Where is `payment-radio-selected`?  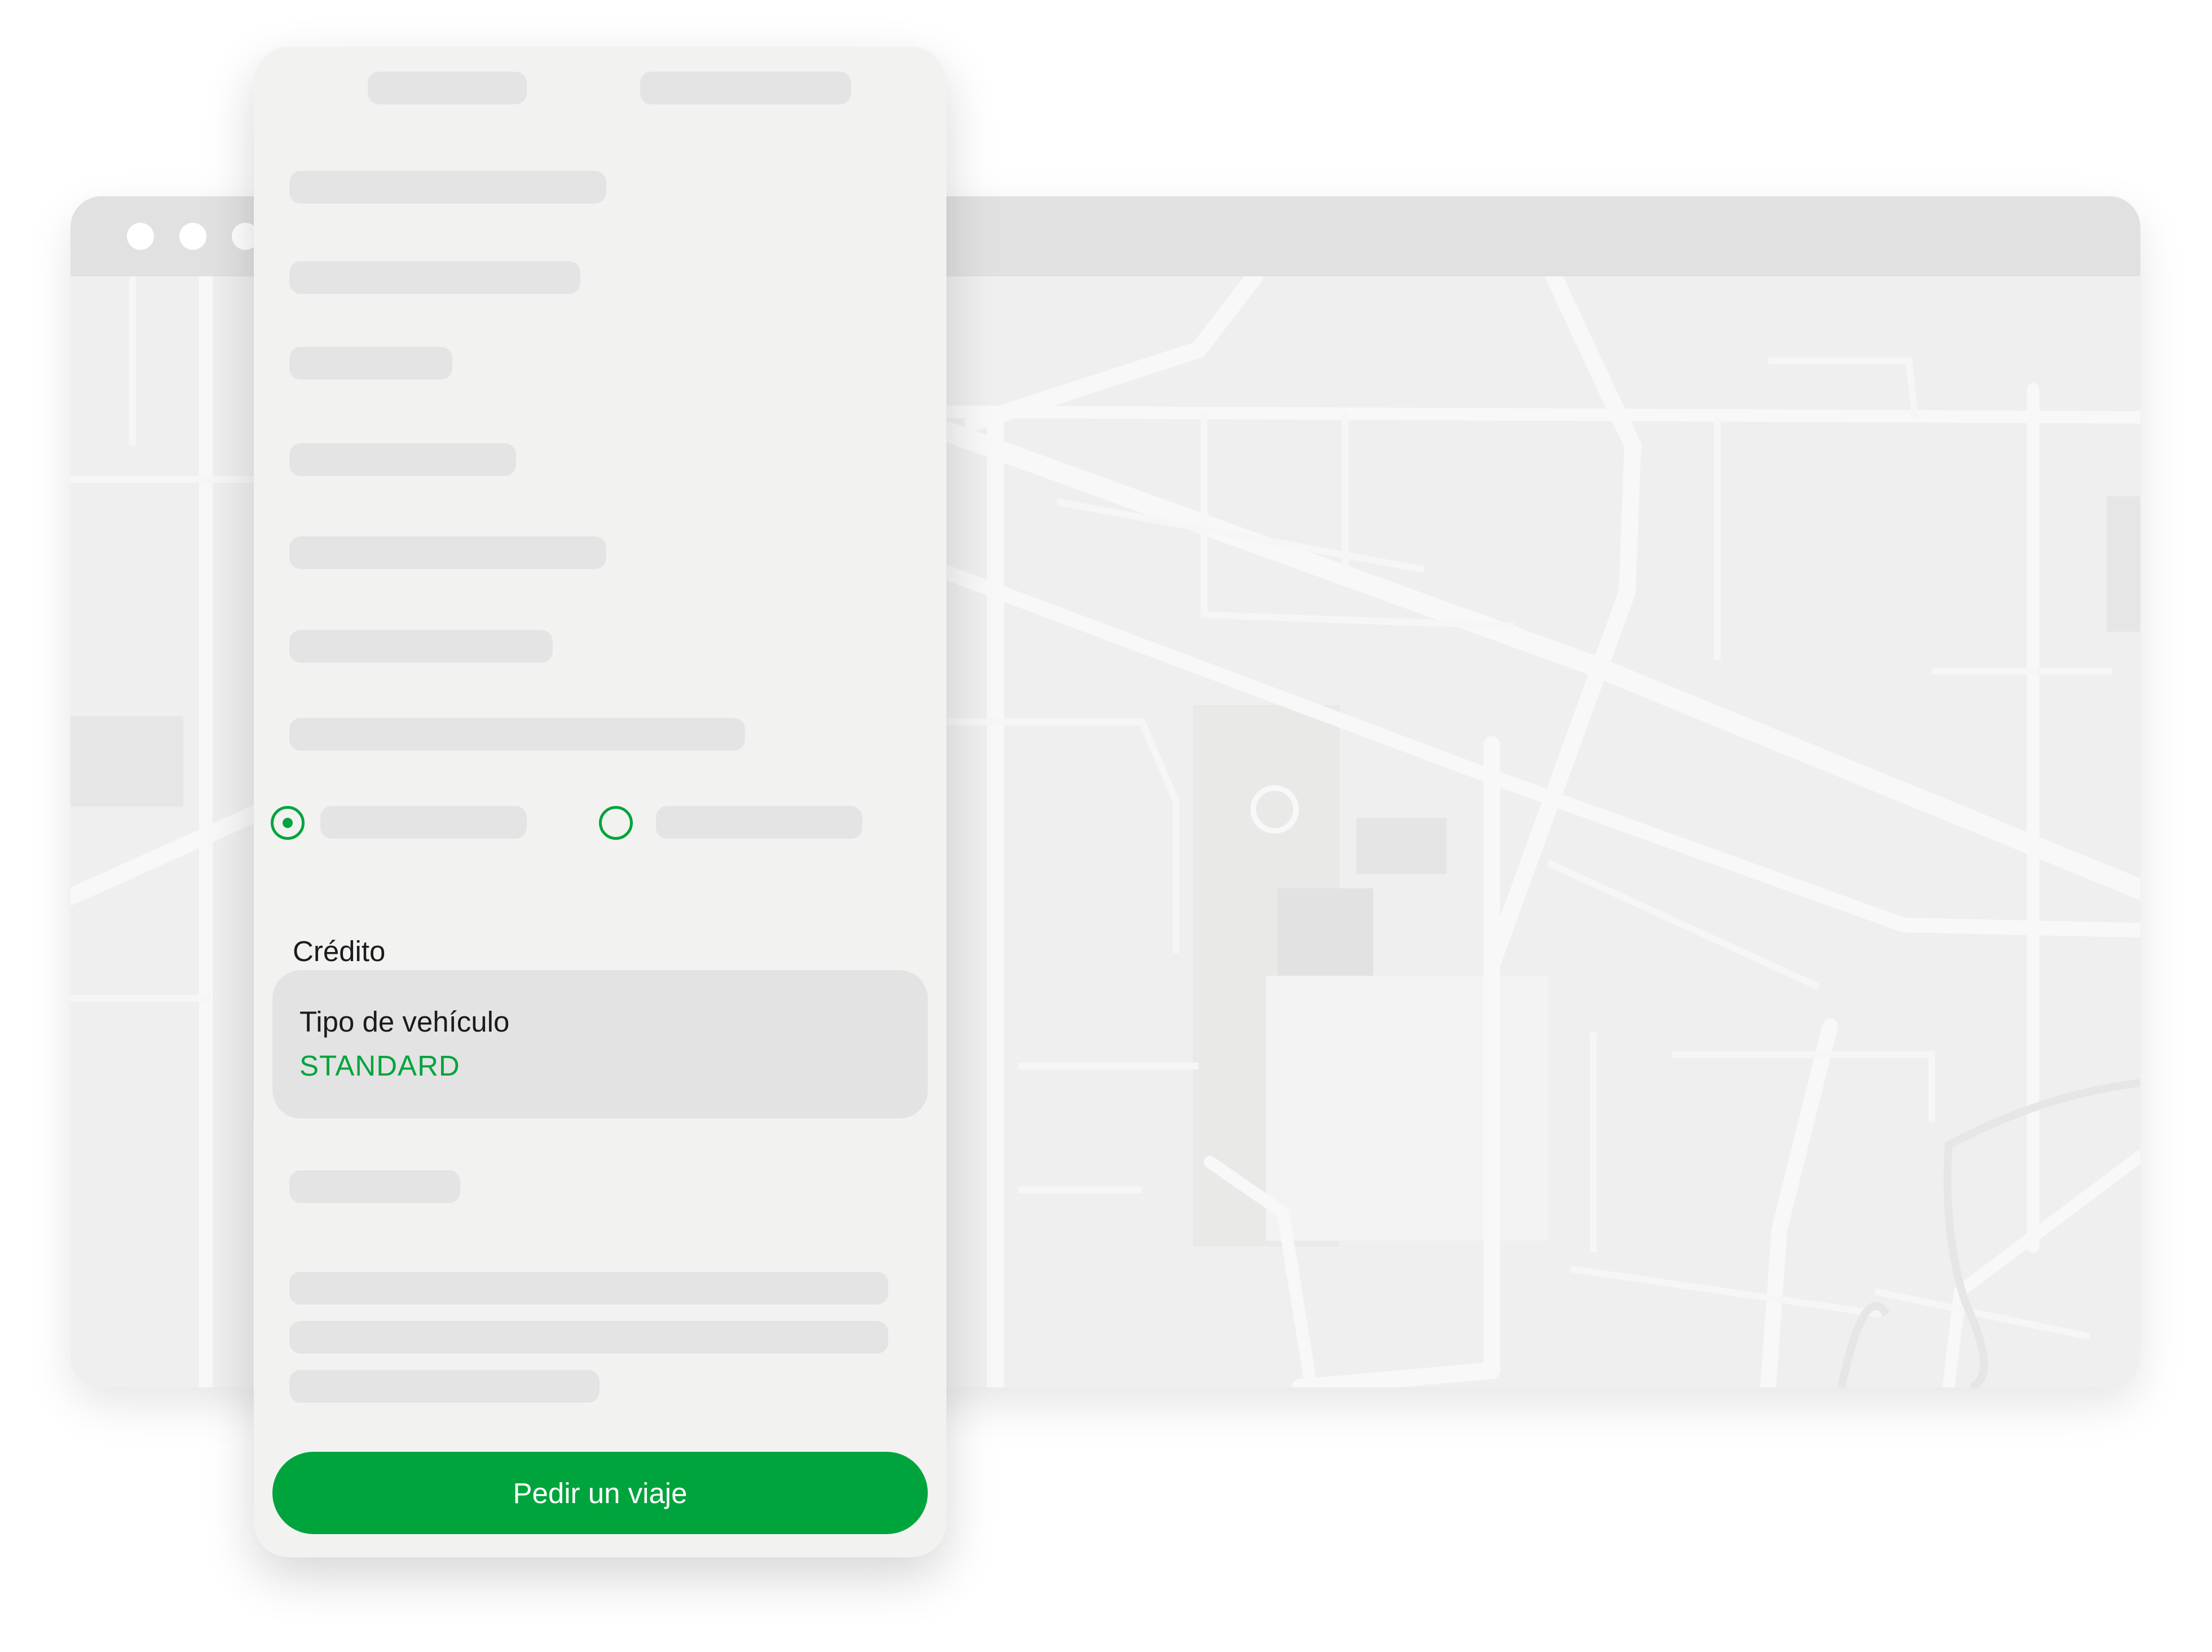
payment-radio-selected is located at coordinates (288, 823).